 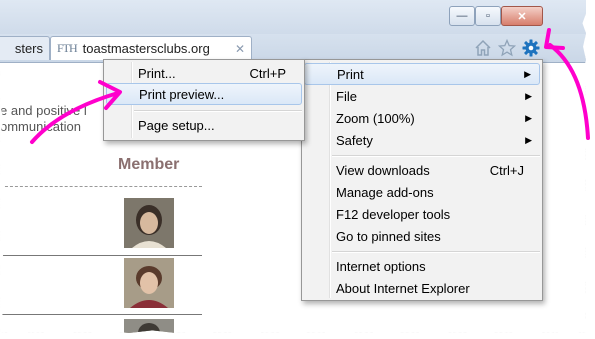 I want to click on tab-label: sters, so click(x=28, y=48).